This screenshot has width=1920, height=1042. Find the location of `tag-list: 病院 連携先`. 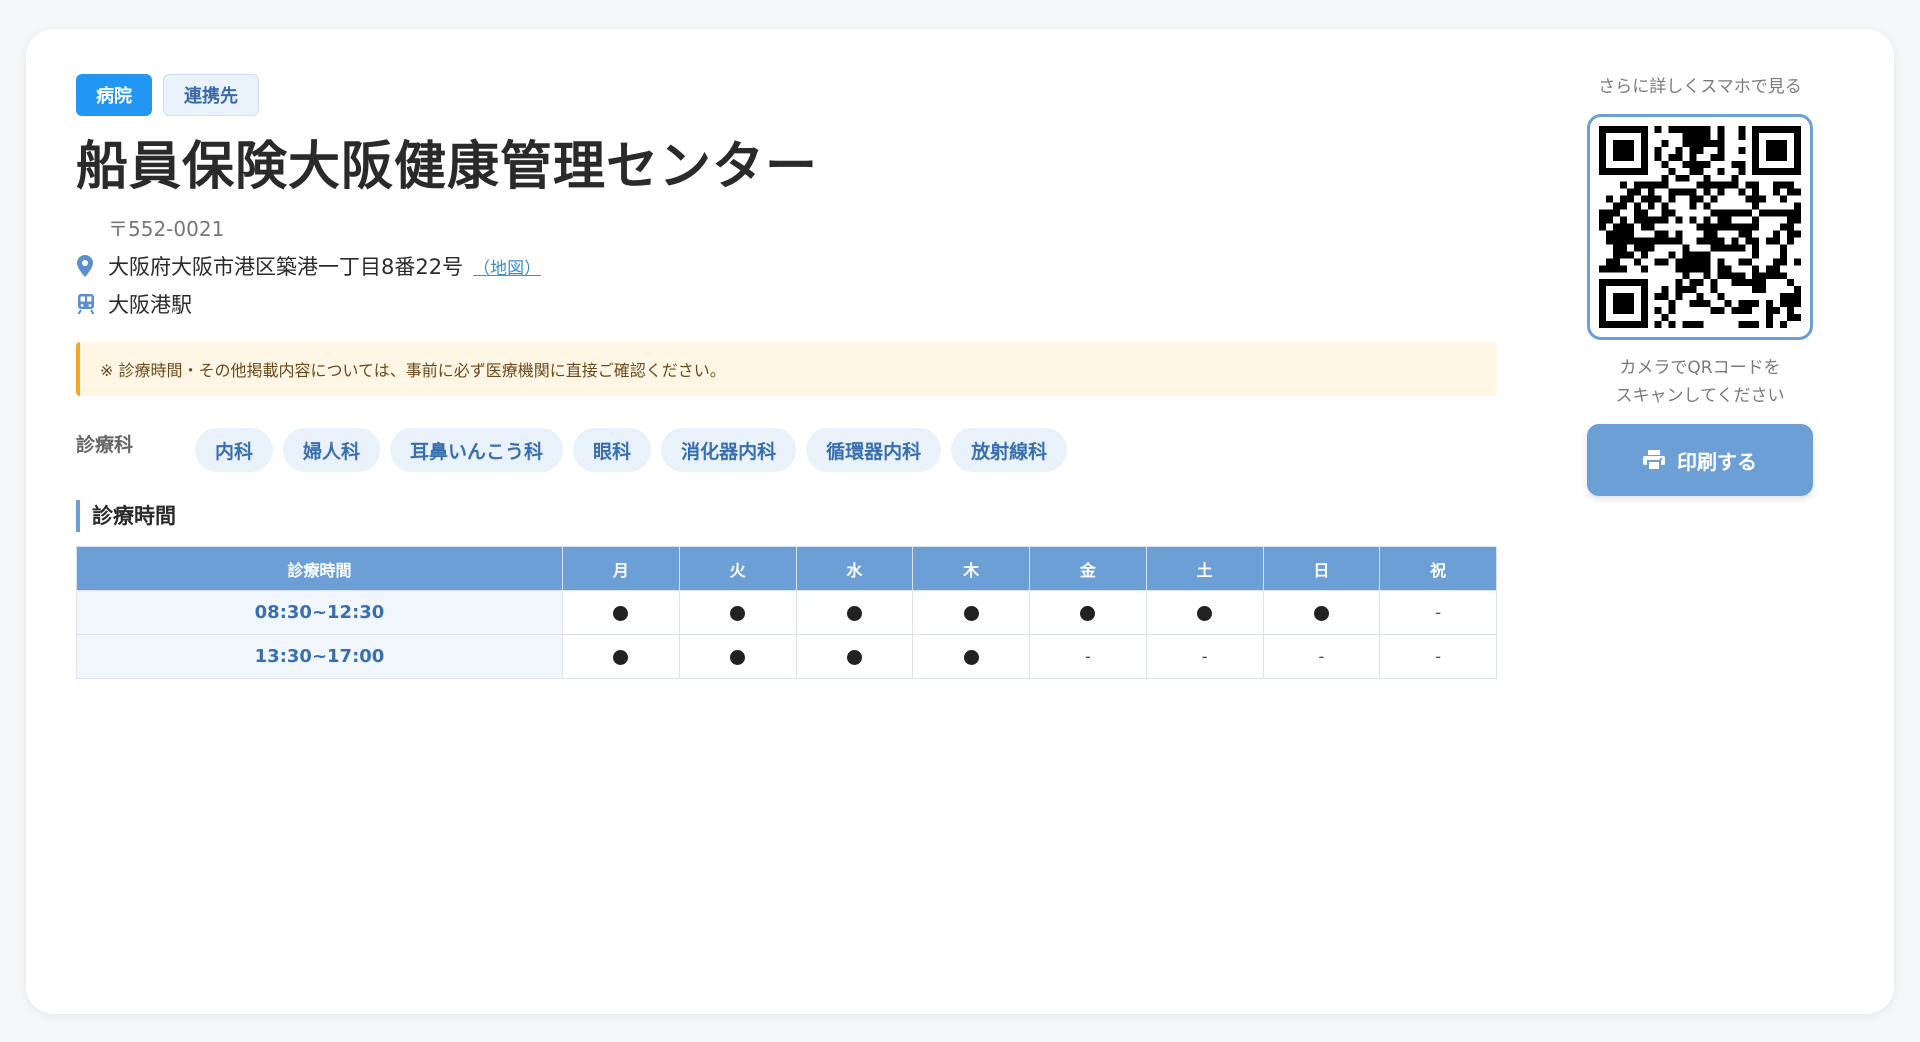

tag-list: 病院 連携先 is located at coordinates (786, 95).